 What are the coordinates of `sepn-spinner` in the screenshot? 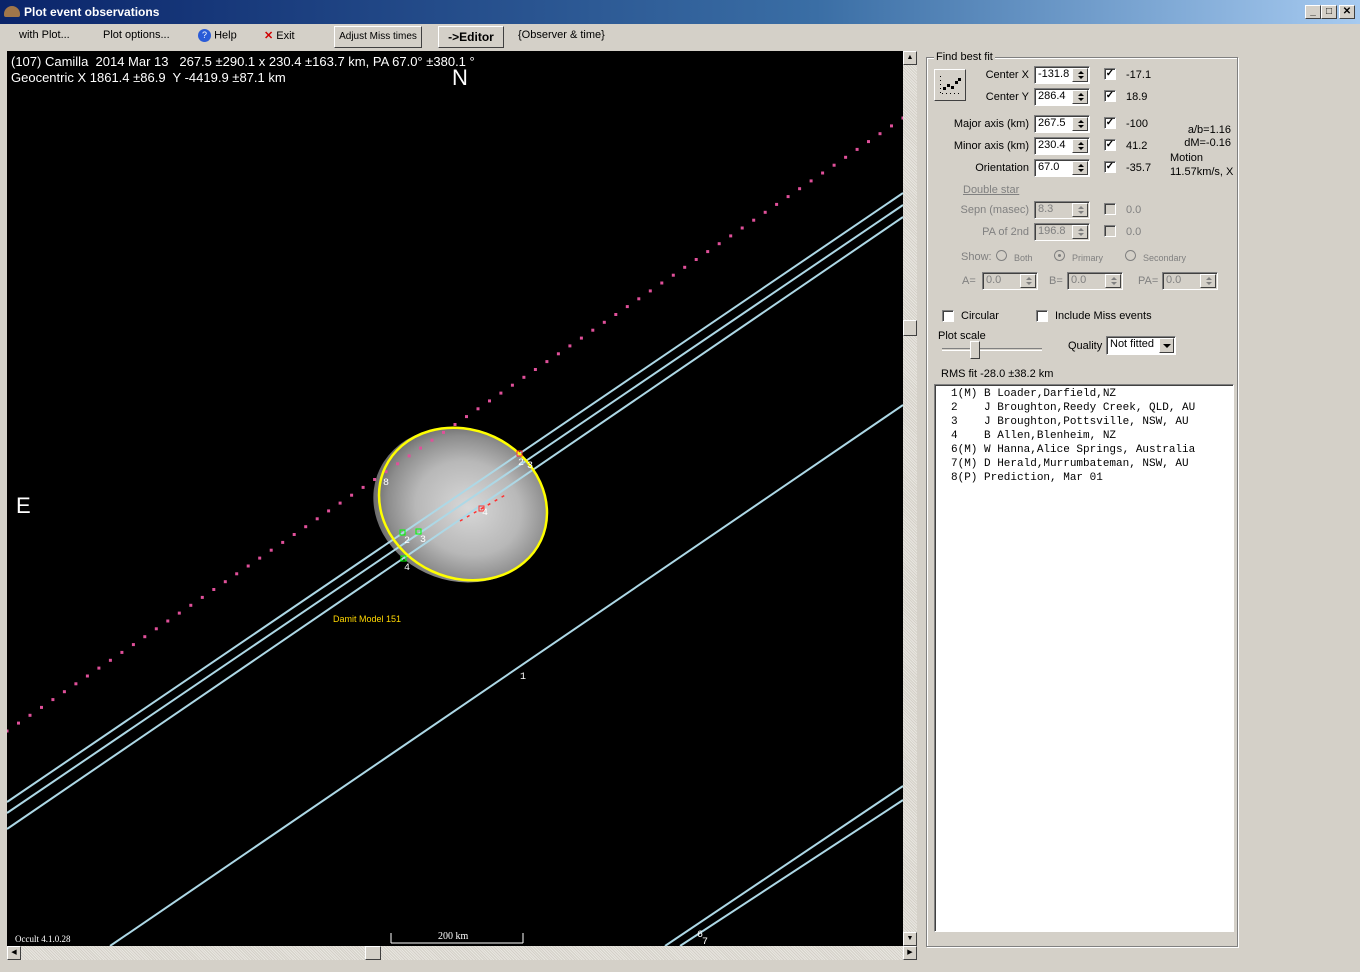 It's located at (1080, 210).